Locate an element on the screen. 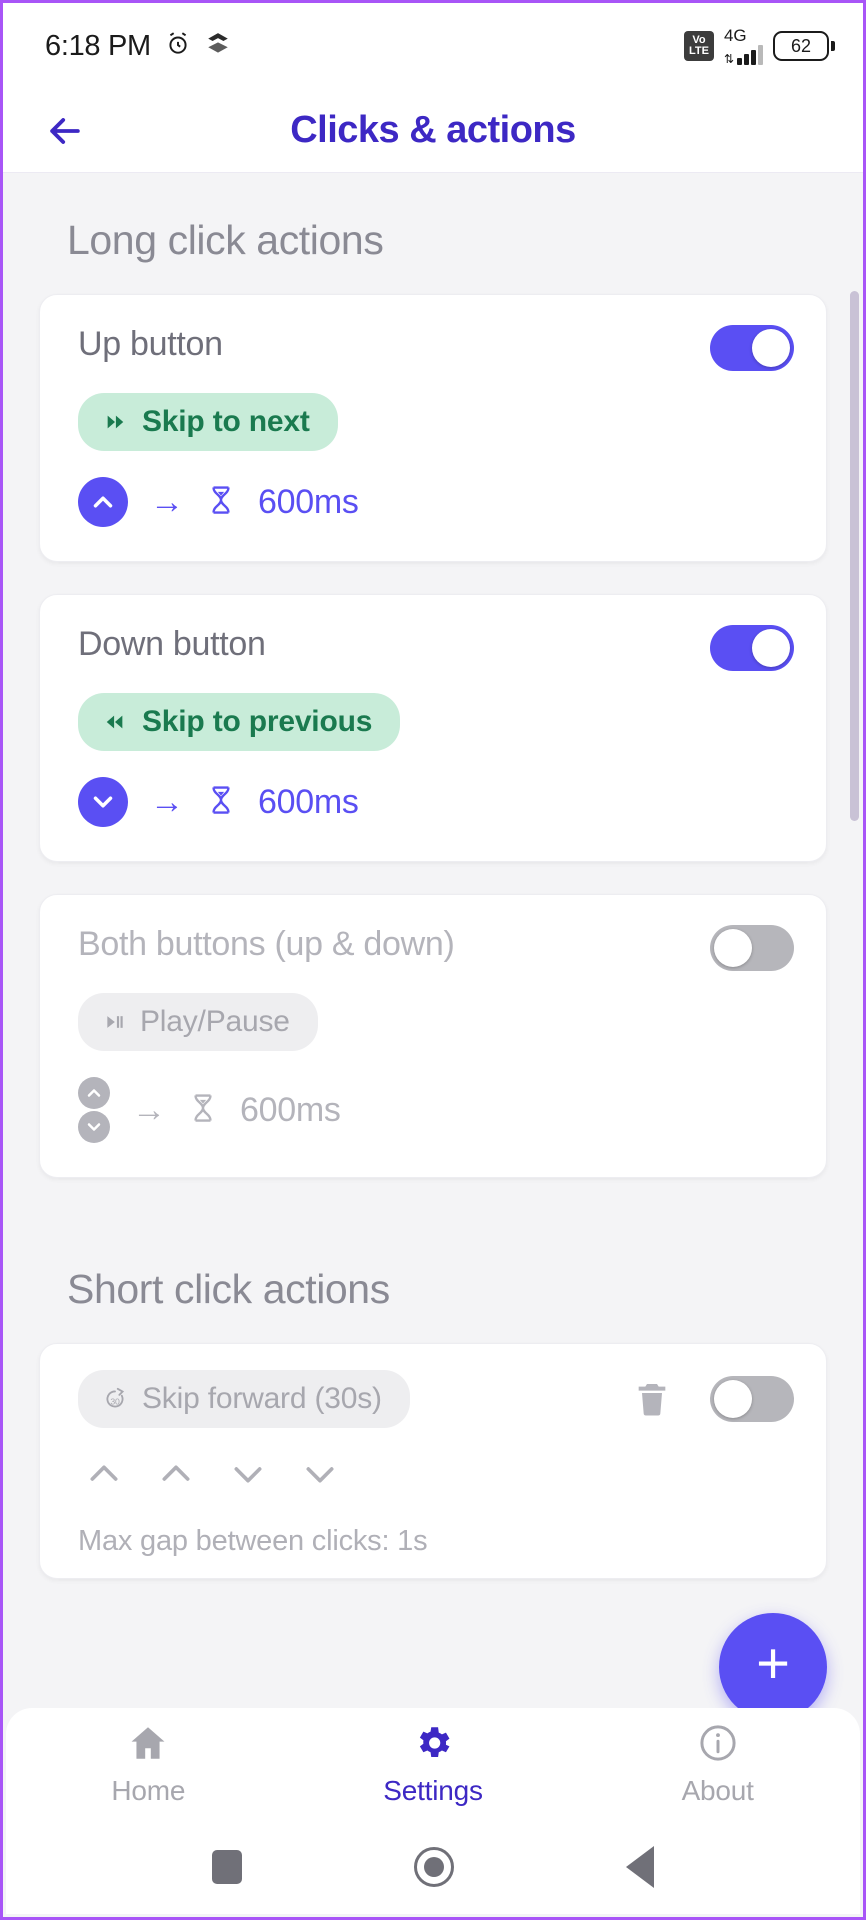  network-generation-label: 4G is located at coordinates (735, 35).